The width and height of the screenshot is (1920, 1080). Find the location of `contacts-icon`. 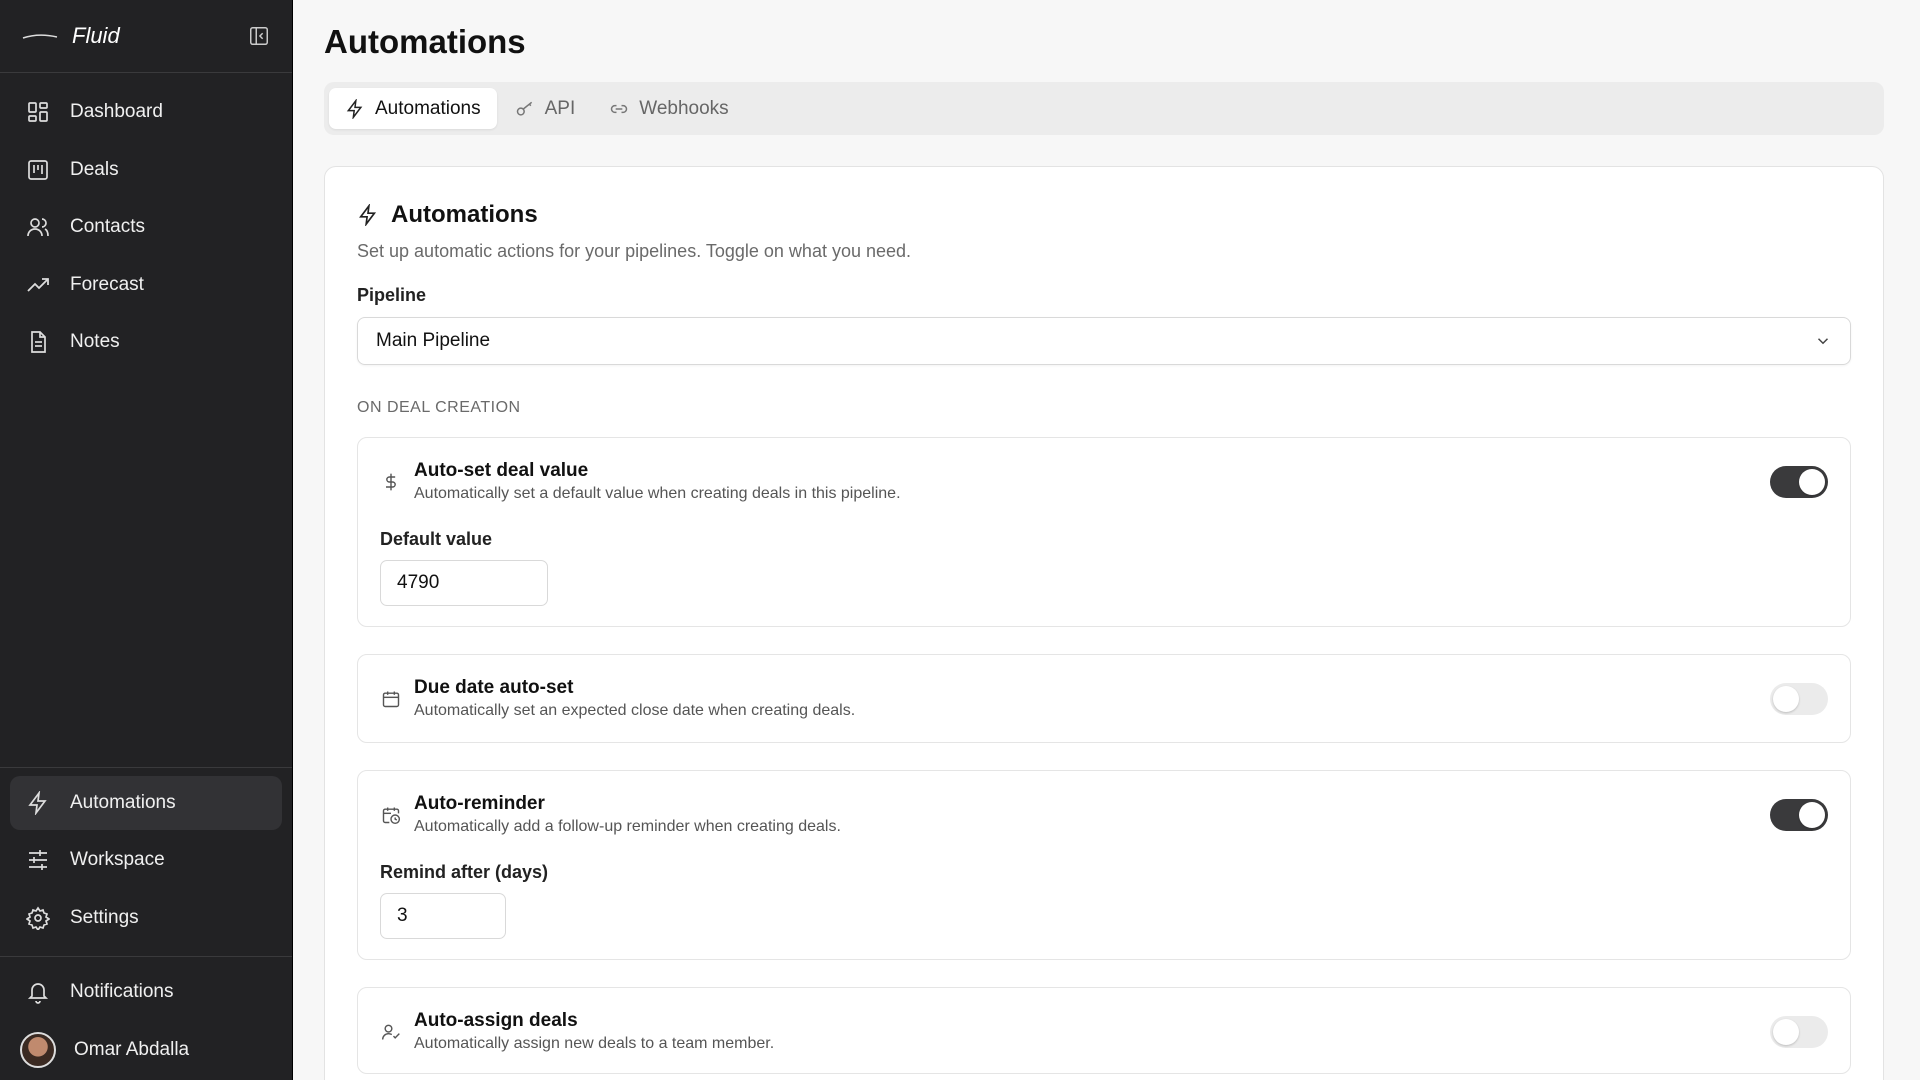

contacts-icon is located at coordinates (38, 227).